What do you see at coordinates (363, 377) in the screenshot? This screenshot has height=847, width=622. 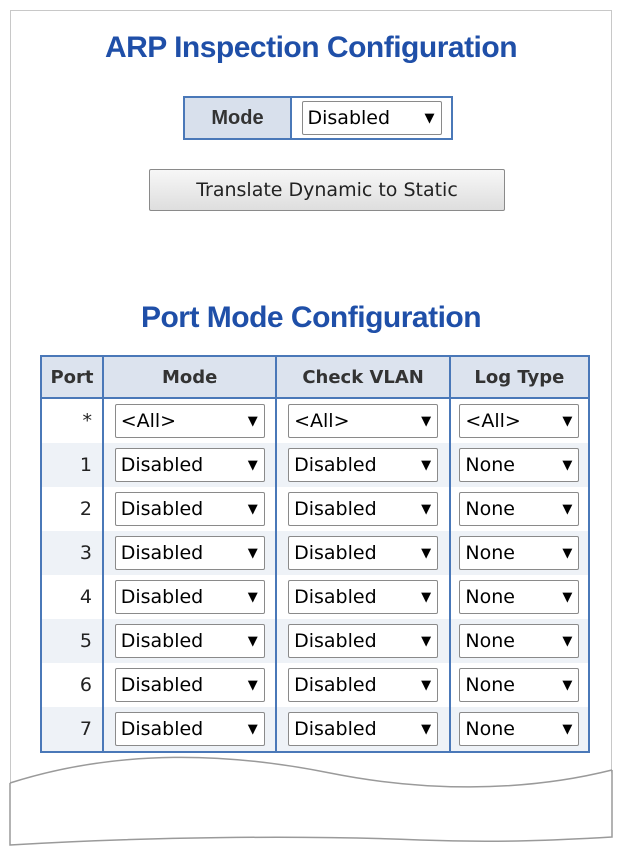 I see `header-check-vlan: Check VLAN` at bounding box center [363, 377].